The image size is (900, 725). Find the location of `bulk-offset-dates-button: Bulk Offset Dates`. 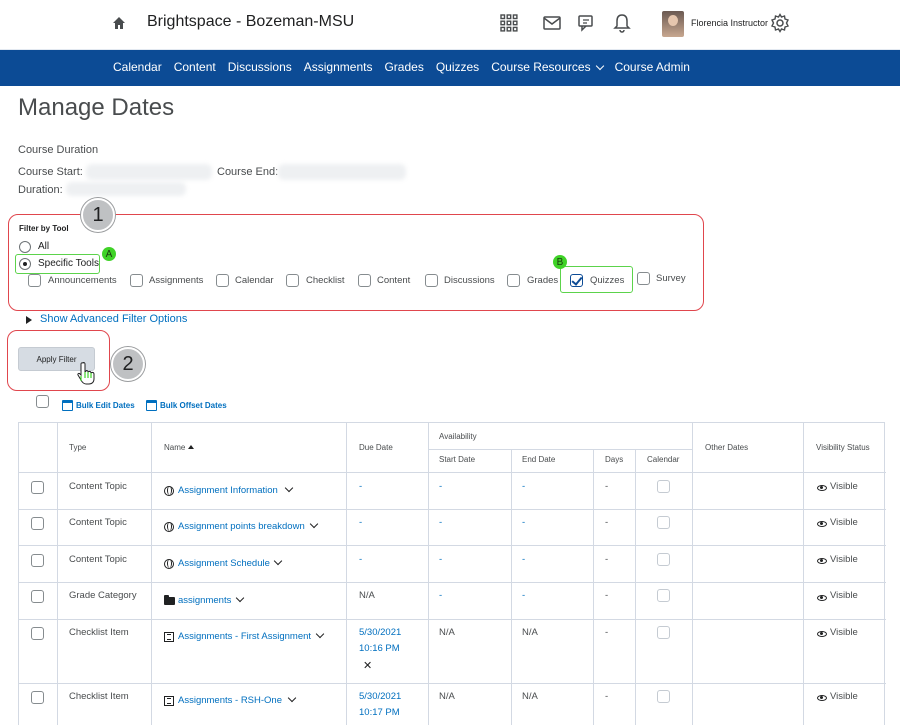

bulk-offset-dates-button: Bulk Offset Dates is located at coordinates (186, 405).